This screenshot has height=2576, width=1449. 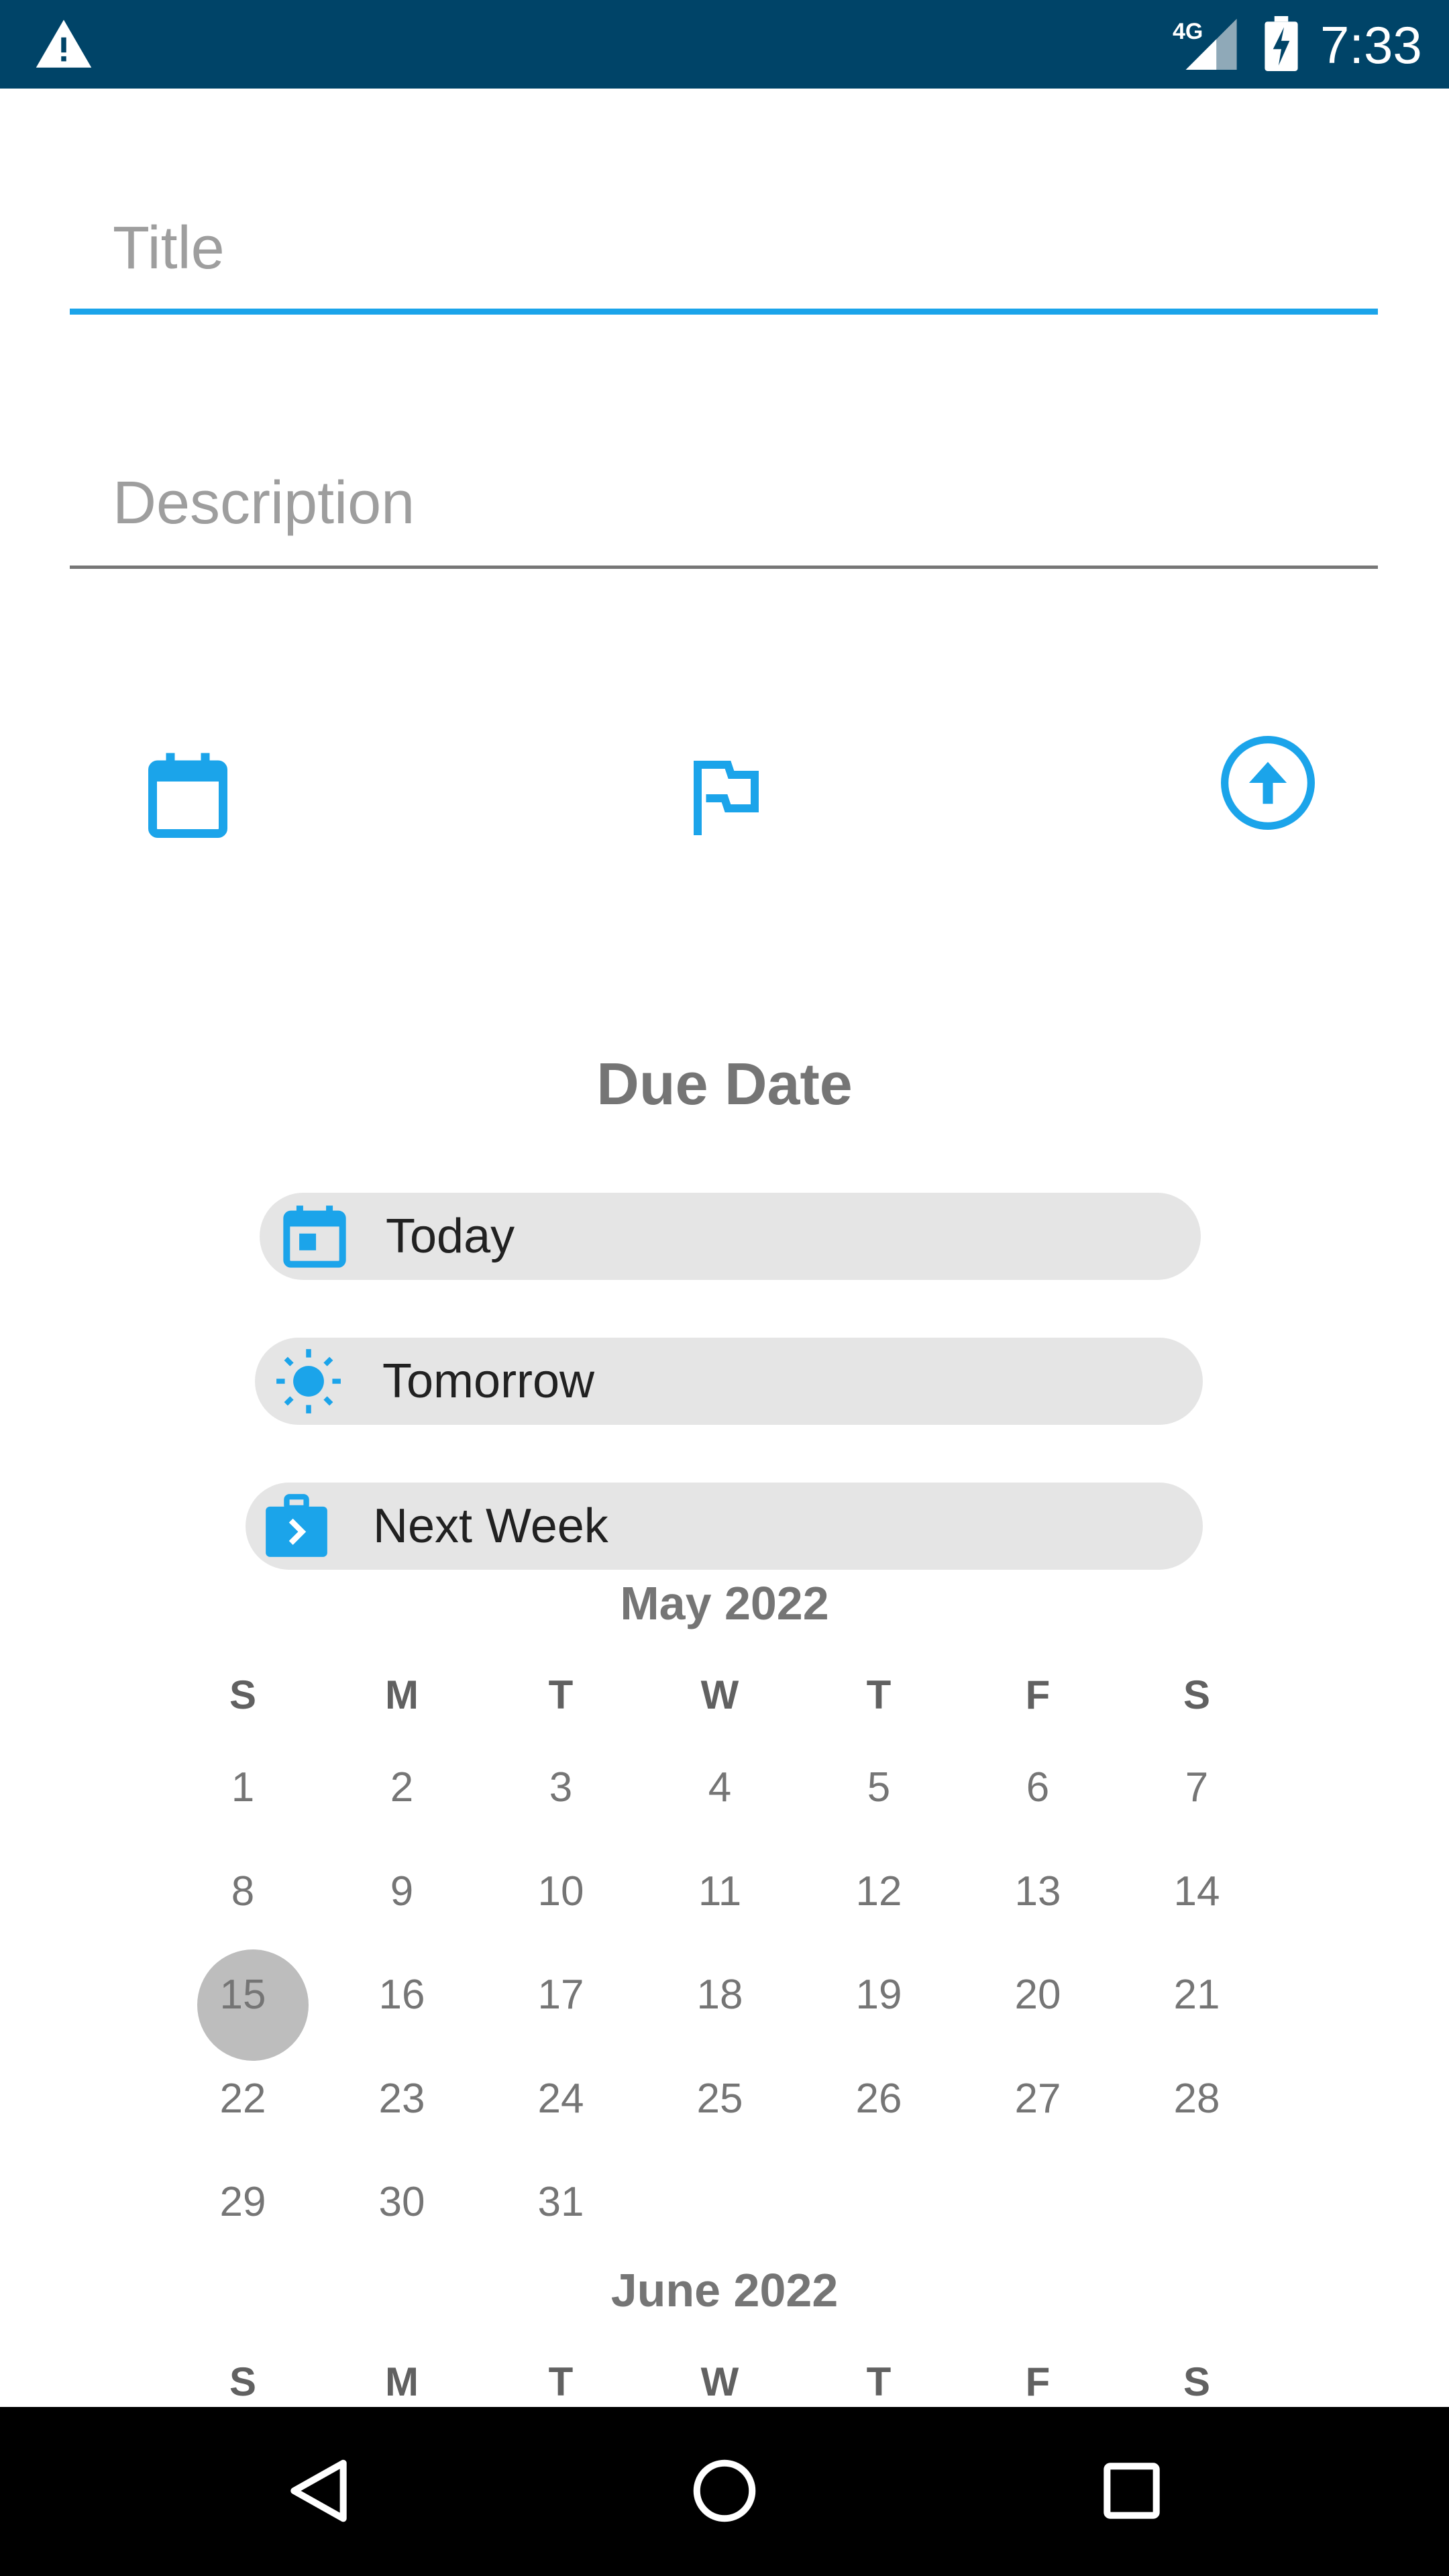 What do you see at coordinates (264, 503) in the screenshot?
I see `description-placeholder: Description` at bounding box center [264, 503].